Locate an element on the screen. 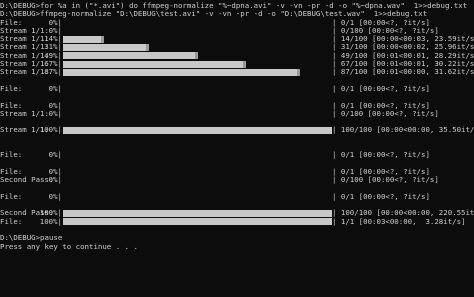 This screenshot has width=474, height=297. progress-line: File: 100%| | 1/1 [00:03<00:00, 3.28it/s] is located at coordinates (237, 222).